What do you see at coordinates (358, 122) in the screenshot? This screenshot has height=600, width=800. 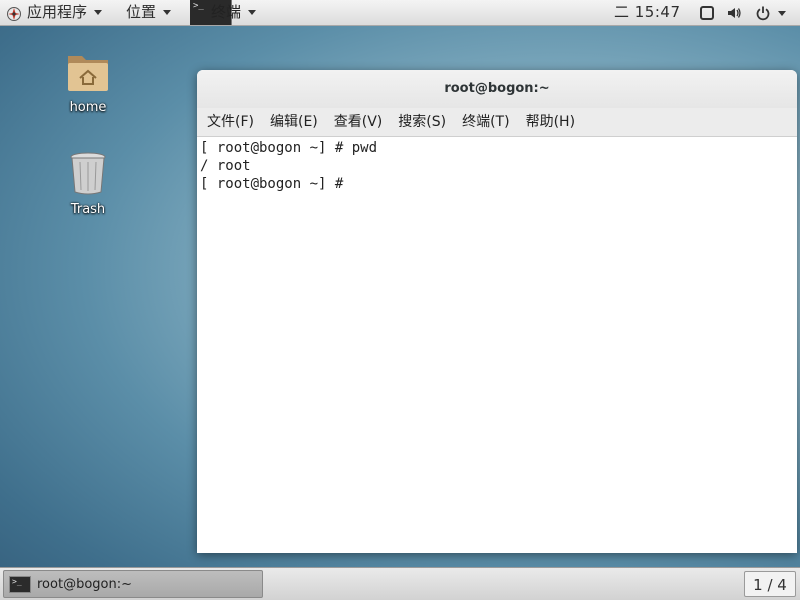 I see `menu-view: 查看(V)` at bounding box center [358, 122].